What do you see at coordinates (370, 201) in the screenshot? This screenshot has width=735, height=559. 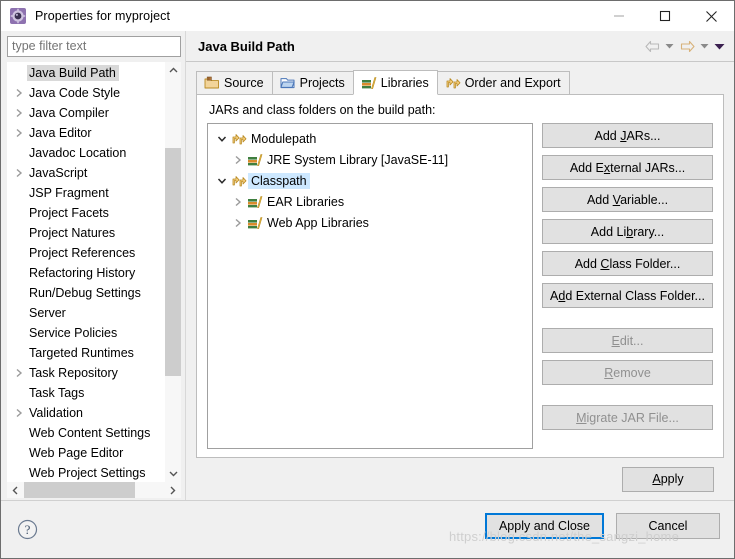 I see `build-path-tree-row: EAR Libraries` at bounding box center [370, 201].